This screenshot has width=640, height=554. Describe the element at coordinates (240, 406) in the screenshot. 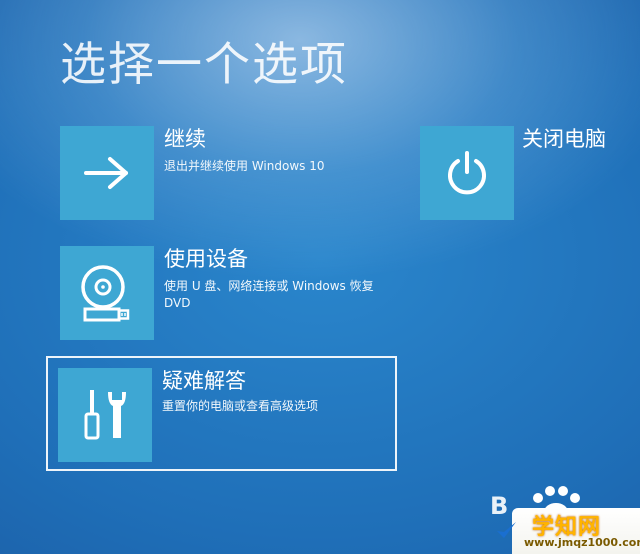

I see `troubleshoot-description: 重置你的电脑或查看高级选项` at that location.